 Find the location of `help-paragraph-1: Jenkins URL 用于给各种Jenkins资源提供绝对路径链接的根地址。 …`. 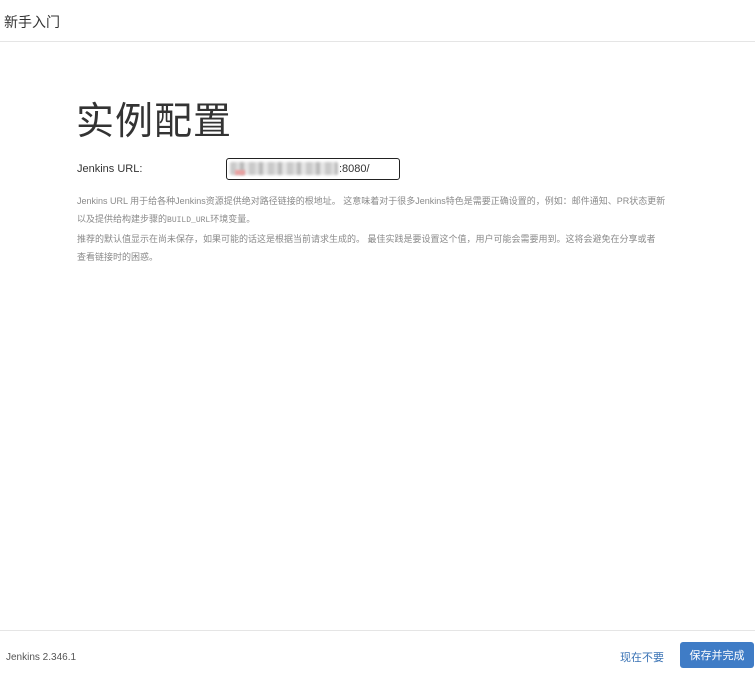

help-paragraph-1: Jenkins URL 用于给各种Jenkins资源提供绝对路径链接的根地址。 … is located at coordinates (377, 211).